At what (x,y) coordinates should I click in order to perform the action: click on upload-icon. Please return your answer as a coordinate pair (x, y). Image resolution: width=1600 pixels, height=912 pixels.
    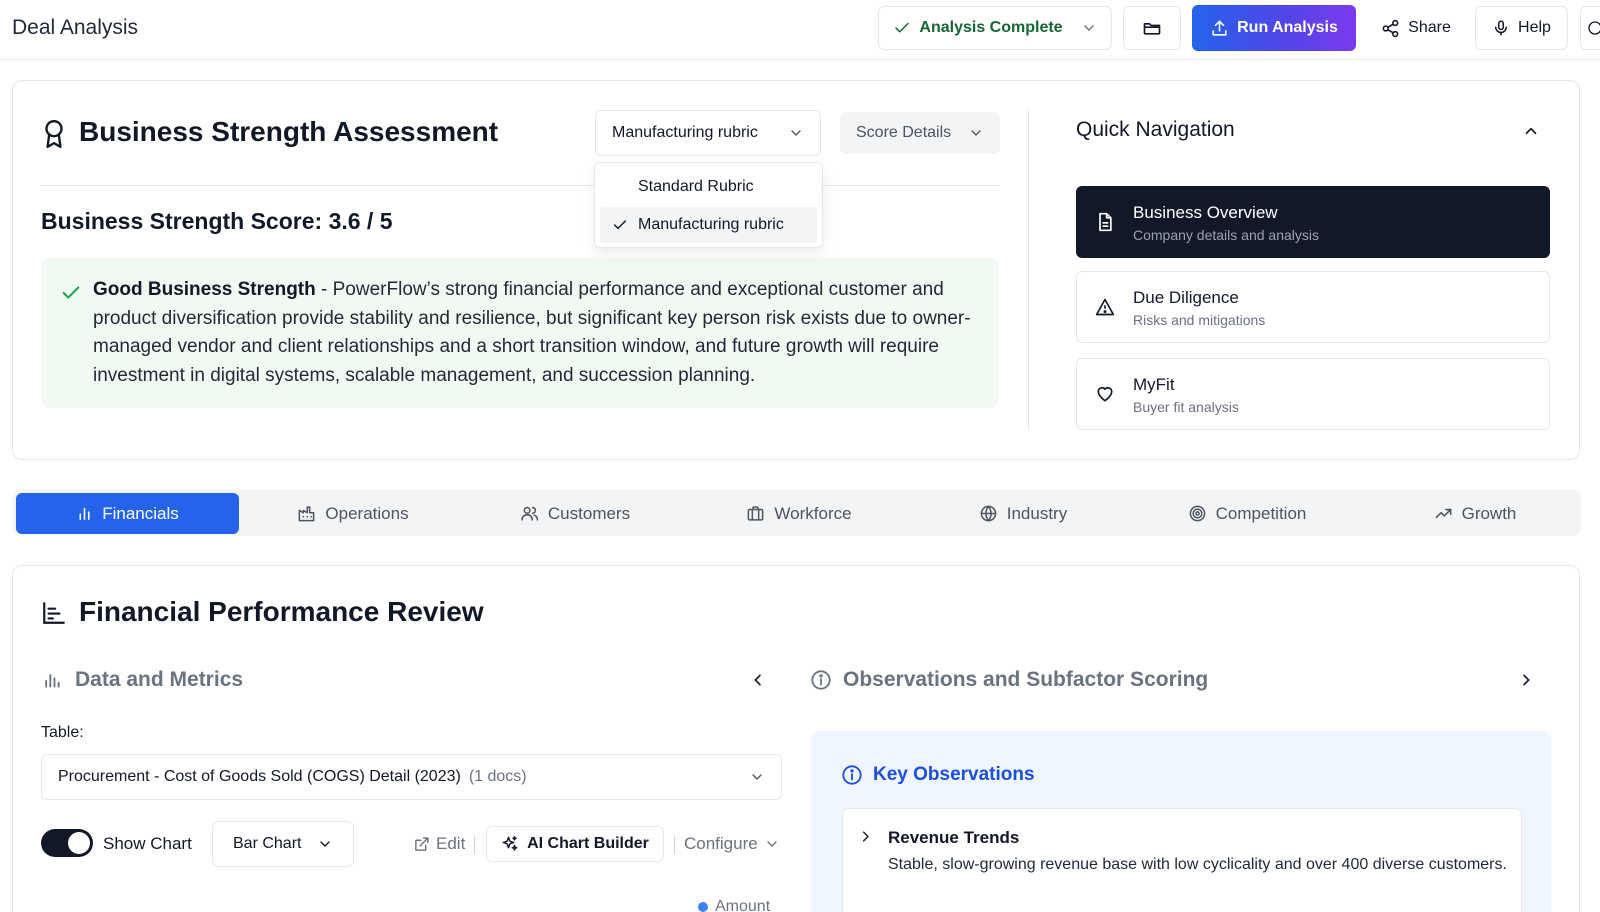
    Looking at the image, I should click on (1219, 28).